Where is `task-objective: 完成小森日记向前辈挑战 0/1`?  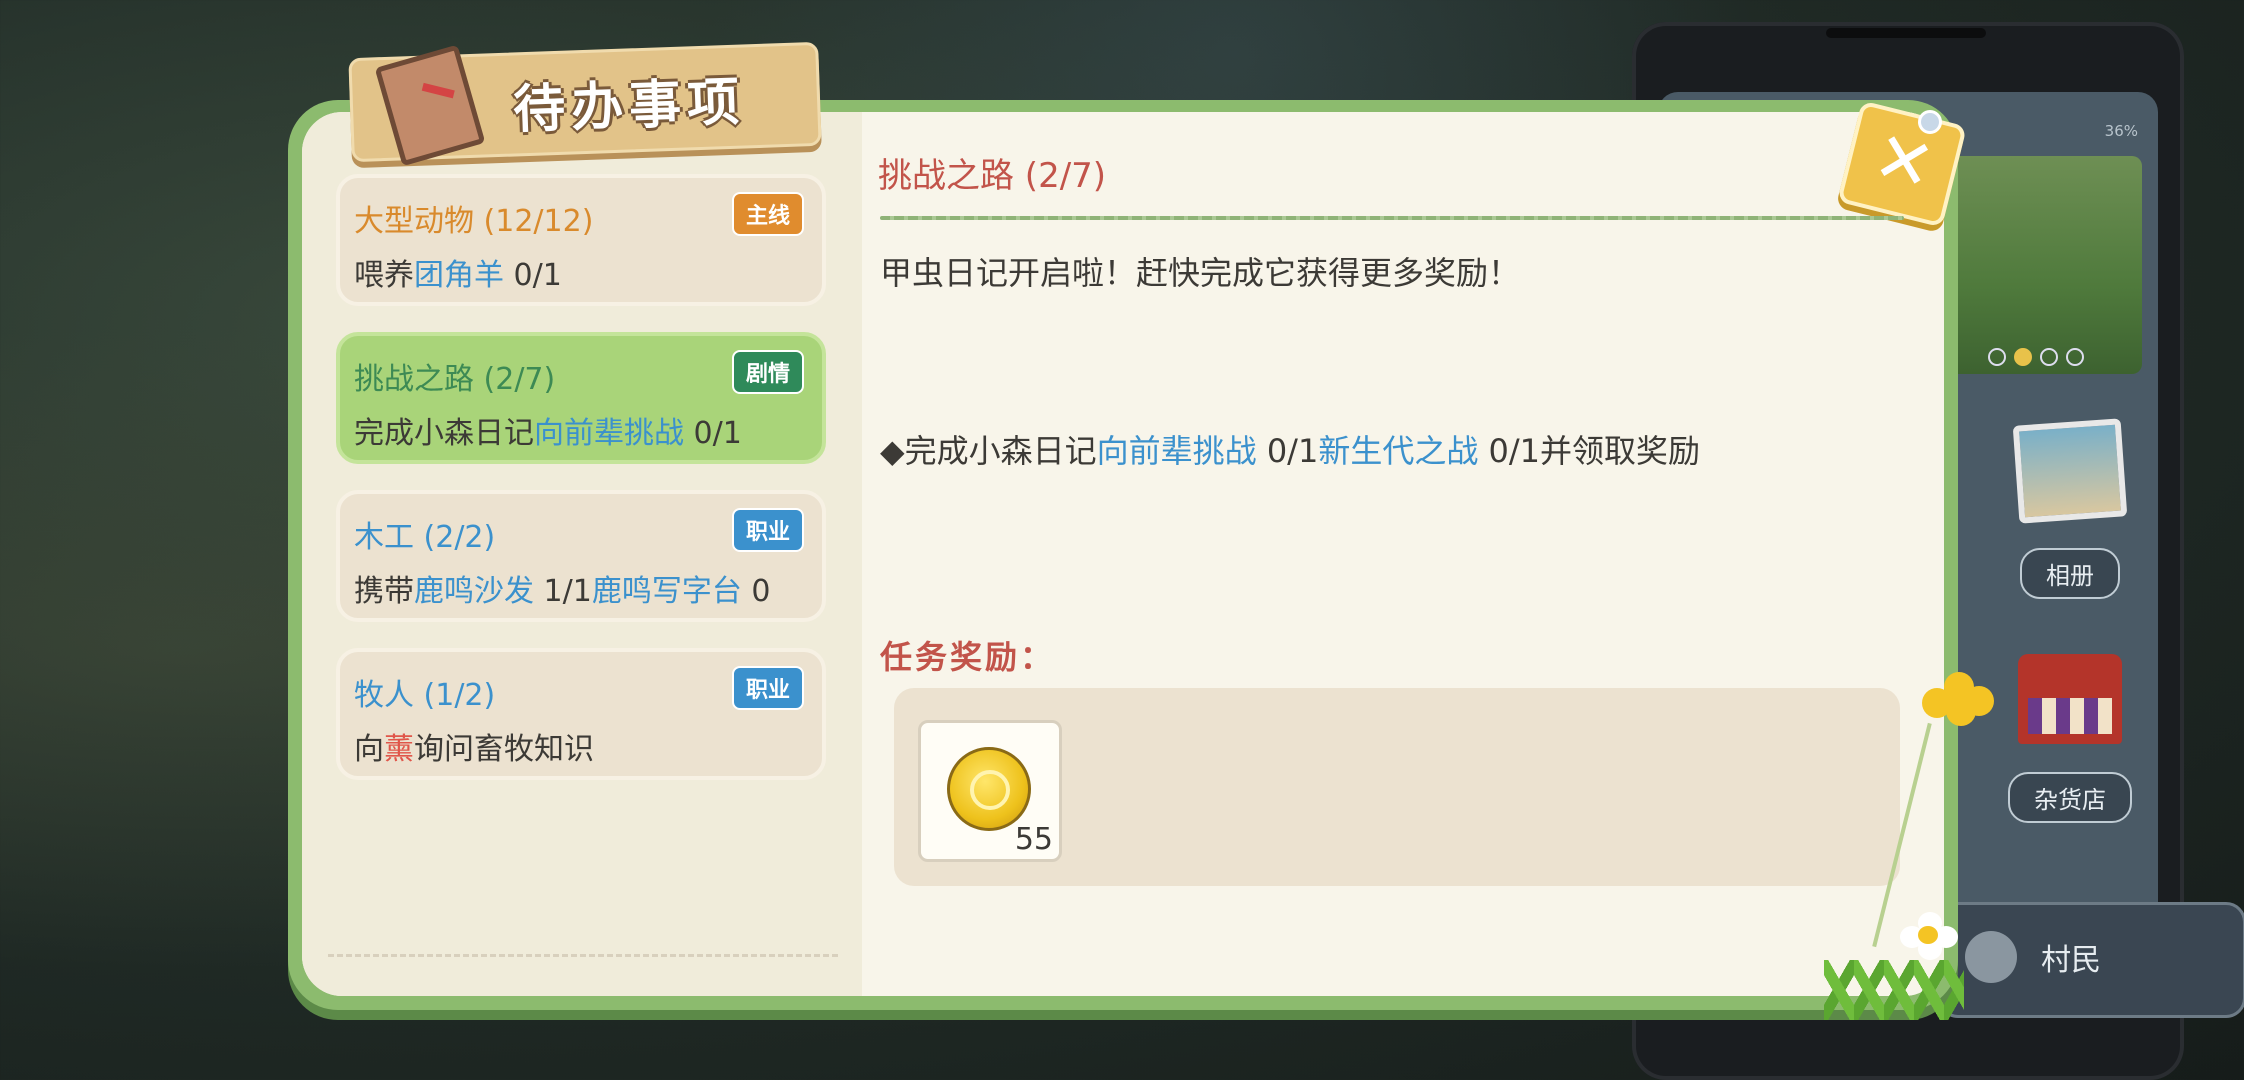
task-objective: 完成小森日记向前辈挑战 0/1 is located at coordinates (548, 430).